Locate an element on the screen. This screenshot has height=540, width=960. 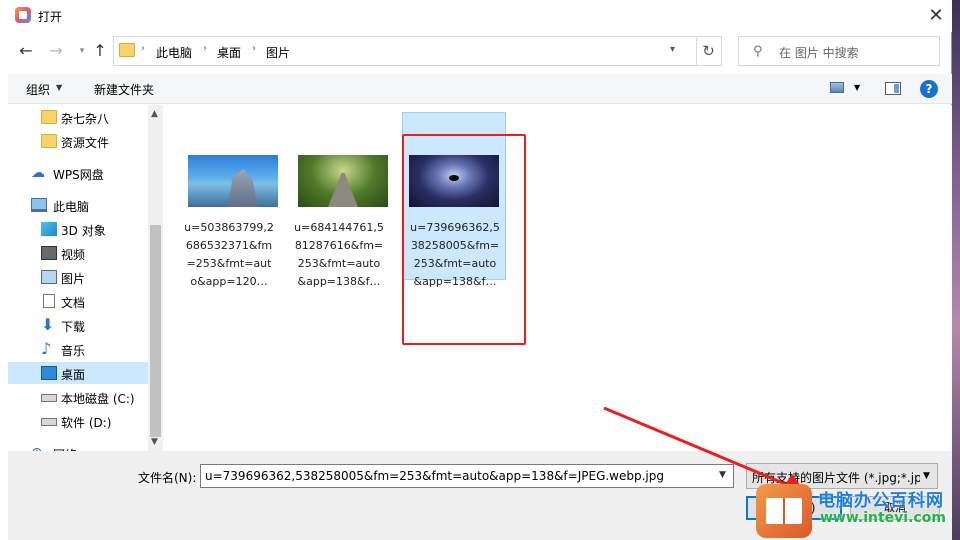
chevron-down-icon: ▾ is located at coordinates (672, 49).